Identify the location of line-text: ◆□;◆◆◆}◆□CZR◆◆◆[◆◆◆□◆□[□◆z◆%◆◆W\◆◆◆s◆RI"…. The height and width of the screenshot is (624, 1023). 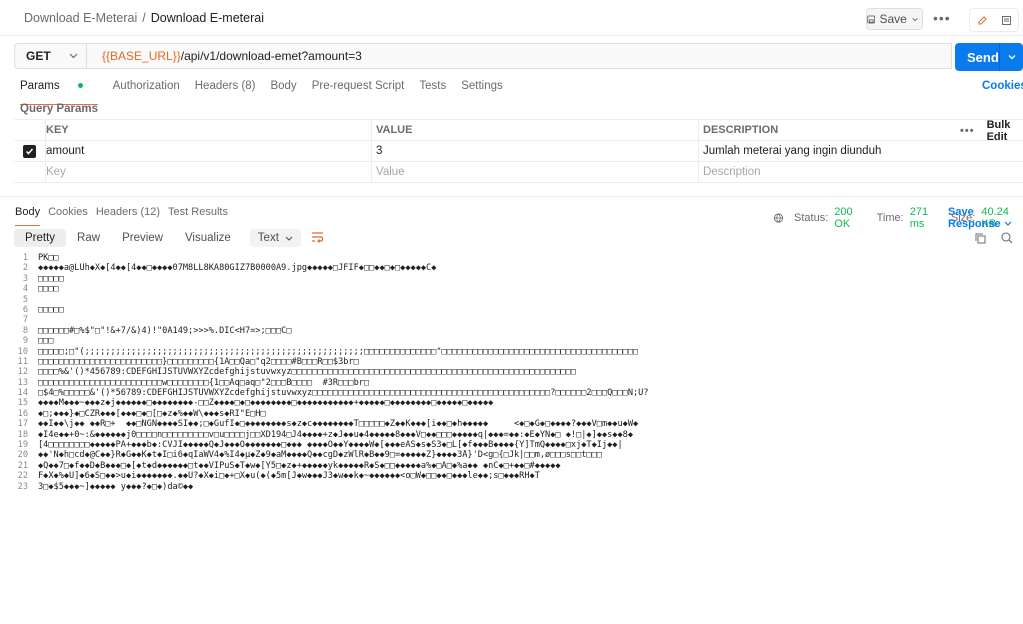
(152, 413).